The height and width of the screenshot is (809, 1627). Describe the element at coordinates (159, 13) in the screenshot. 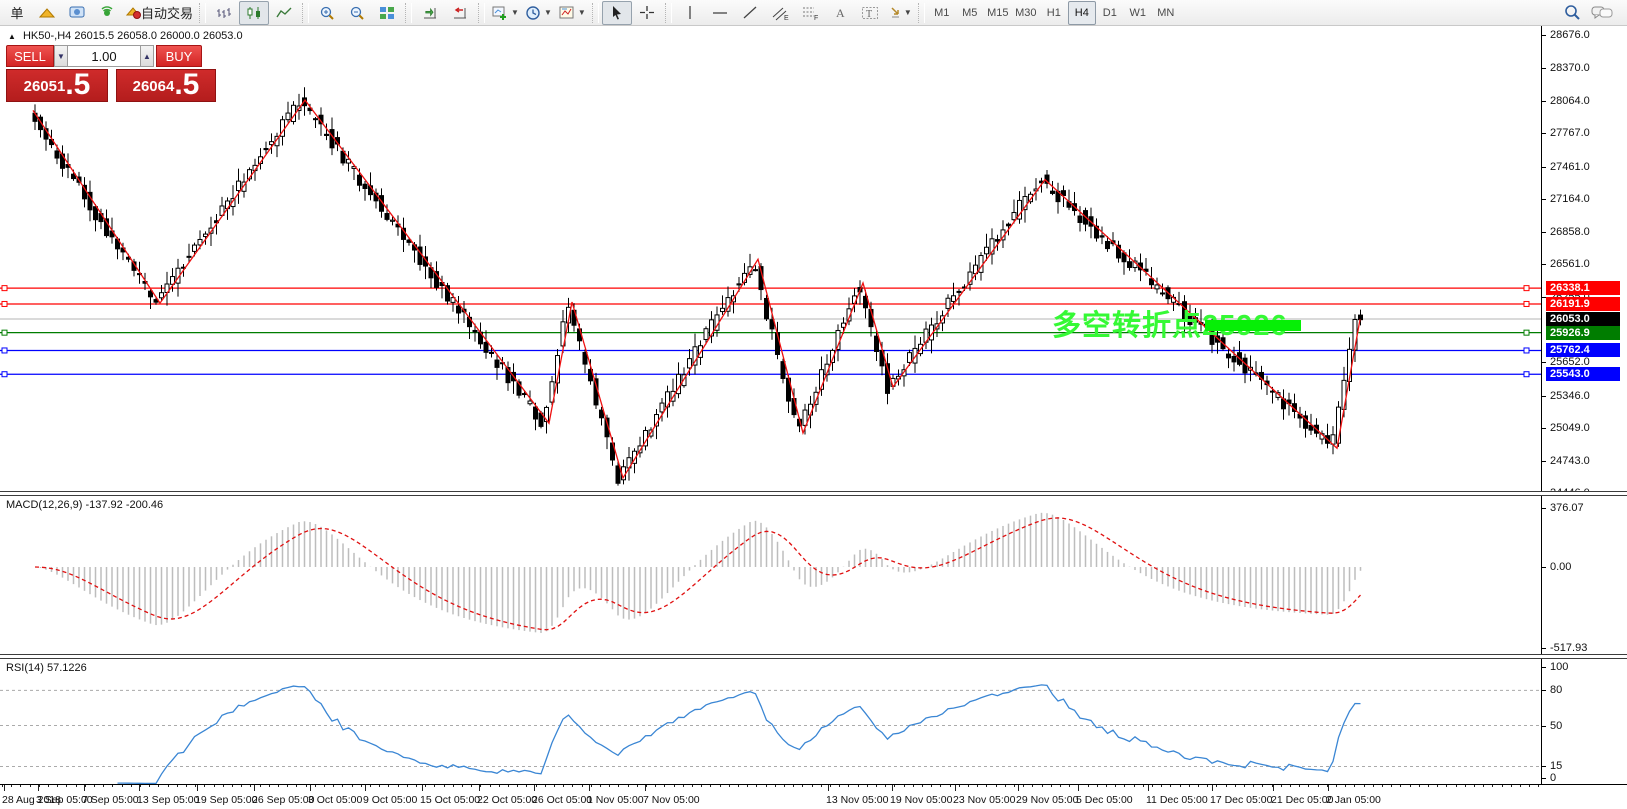

I see `autotrading-button: 自动交易` at that location.